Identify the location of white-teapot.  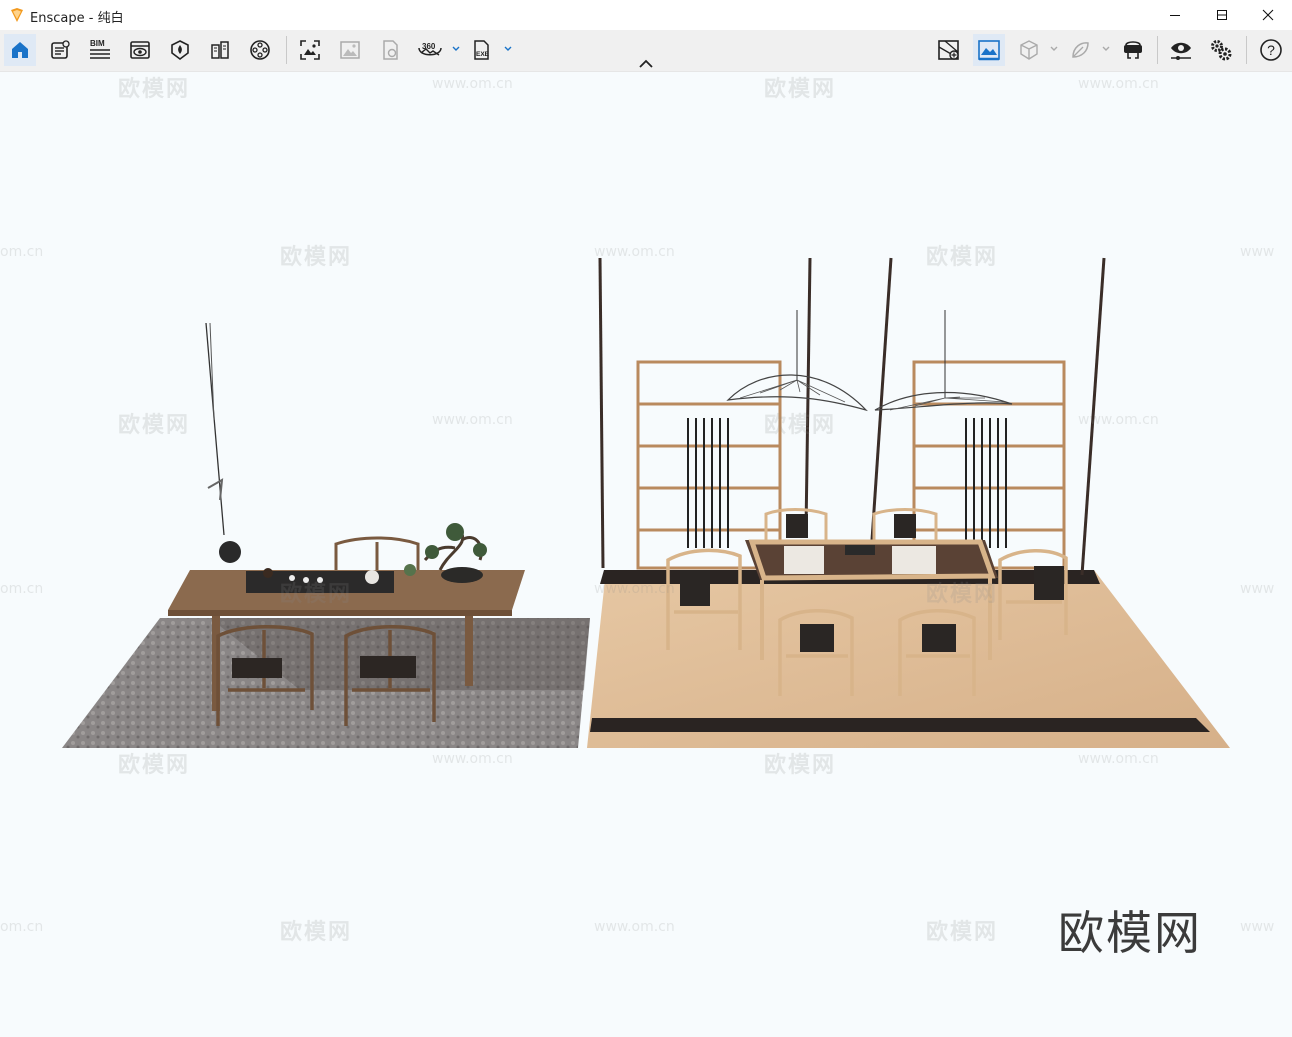
(372, 577).